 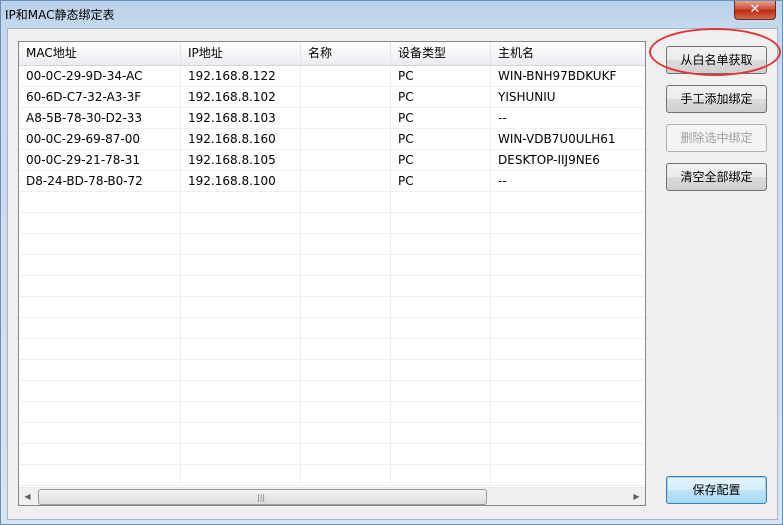 I want to click on cell-hostname: WIN-VDB7U0ULH61, so click(x=557, y=139).